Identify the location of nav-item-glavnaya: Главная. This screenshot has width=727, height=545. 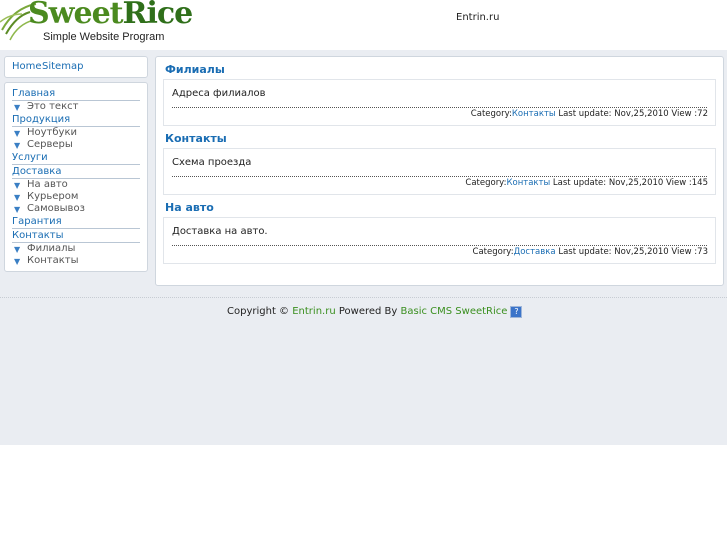
(76, 94).